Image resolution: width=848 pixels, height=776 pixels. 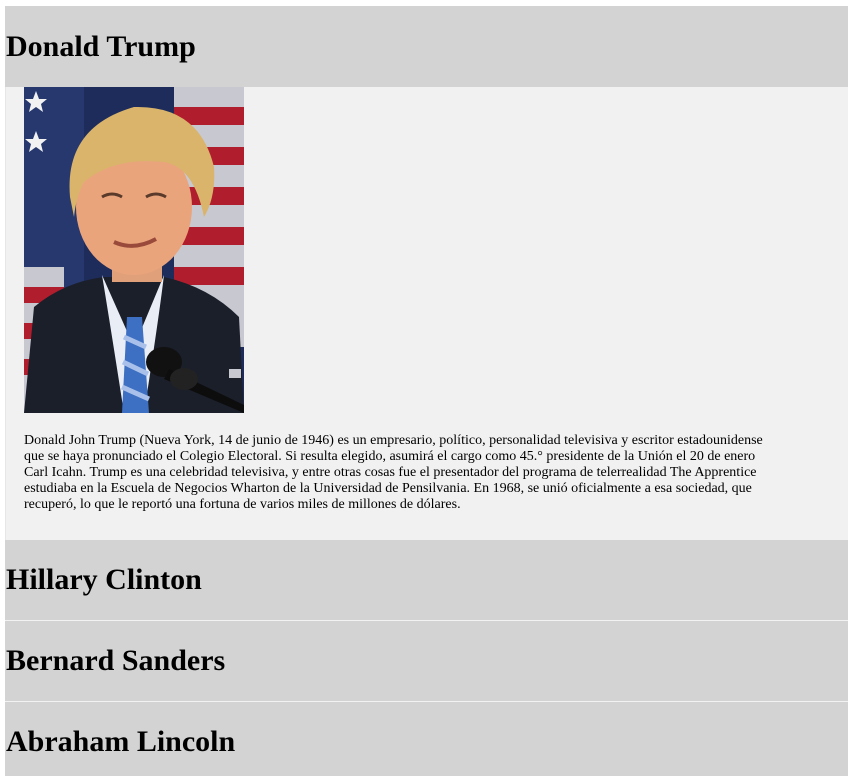 What do you see at coordinates (426, 580) in the screenshot?
I see `accordion-header-hillary-clinton: Hillary Clinton` at bounding box center [426, 580].